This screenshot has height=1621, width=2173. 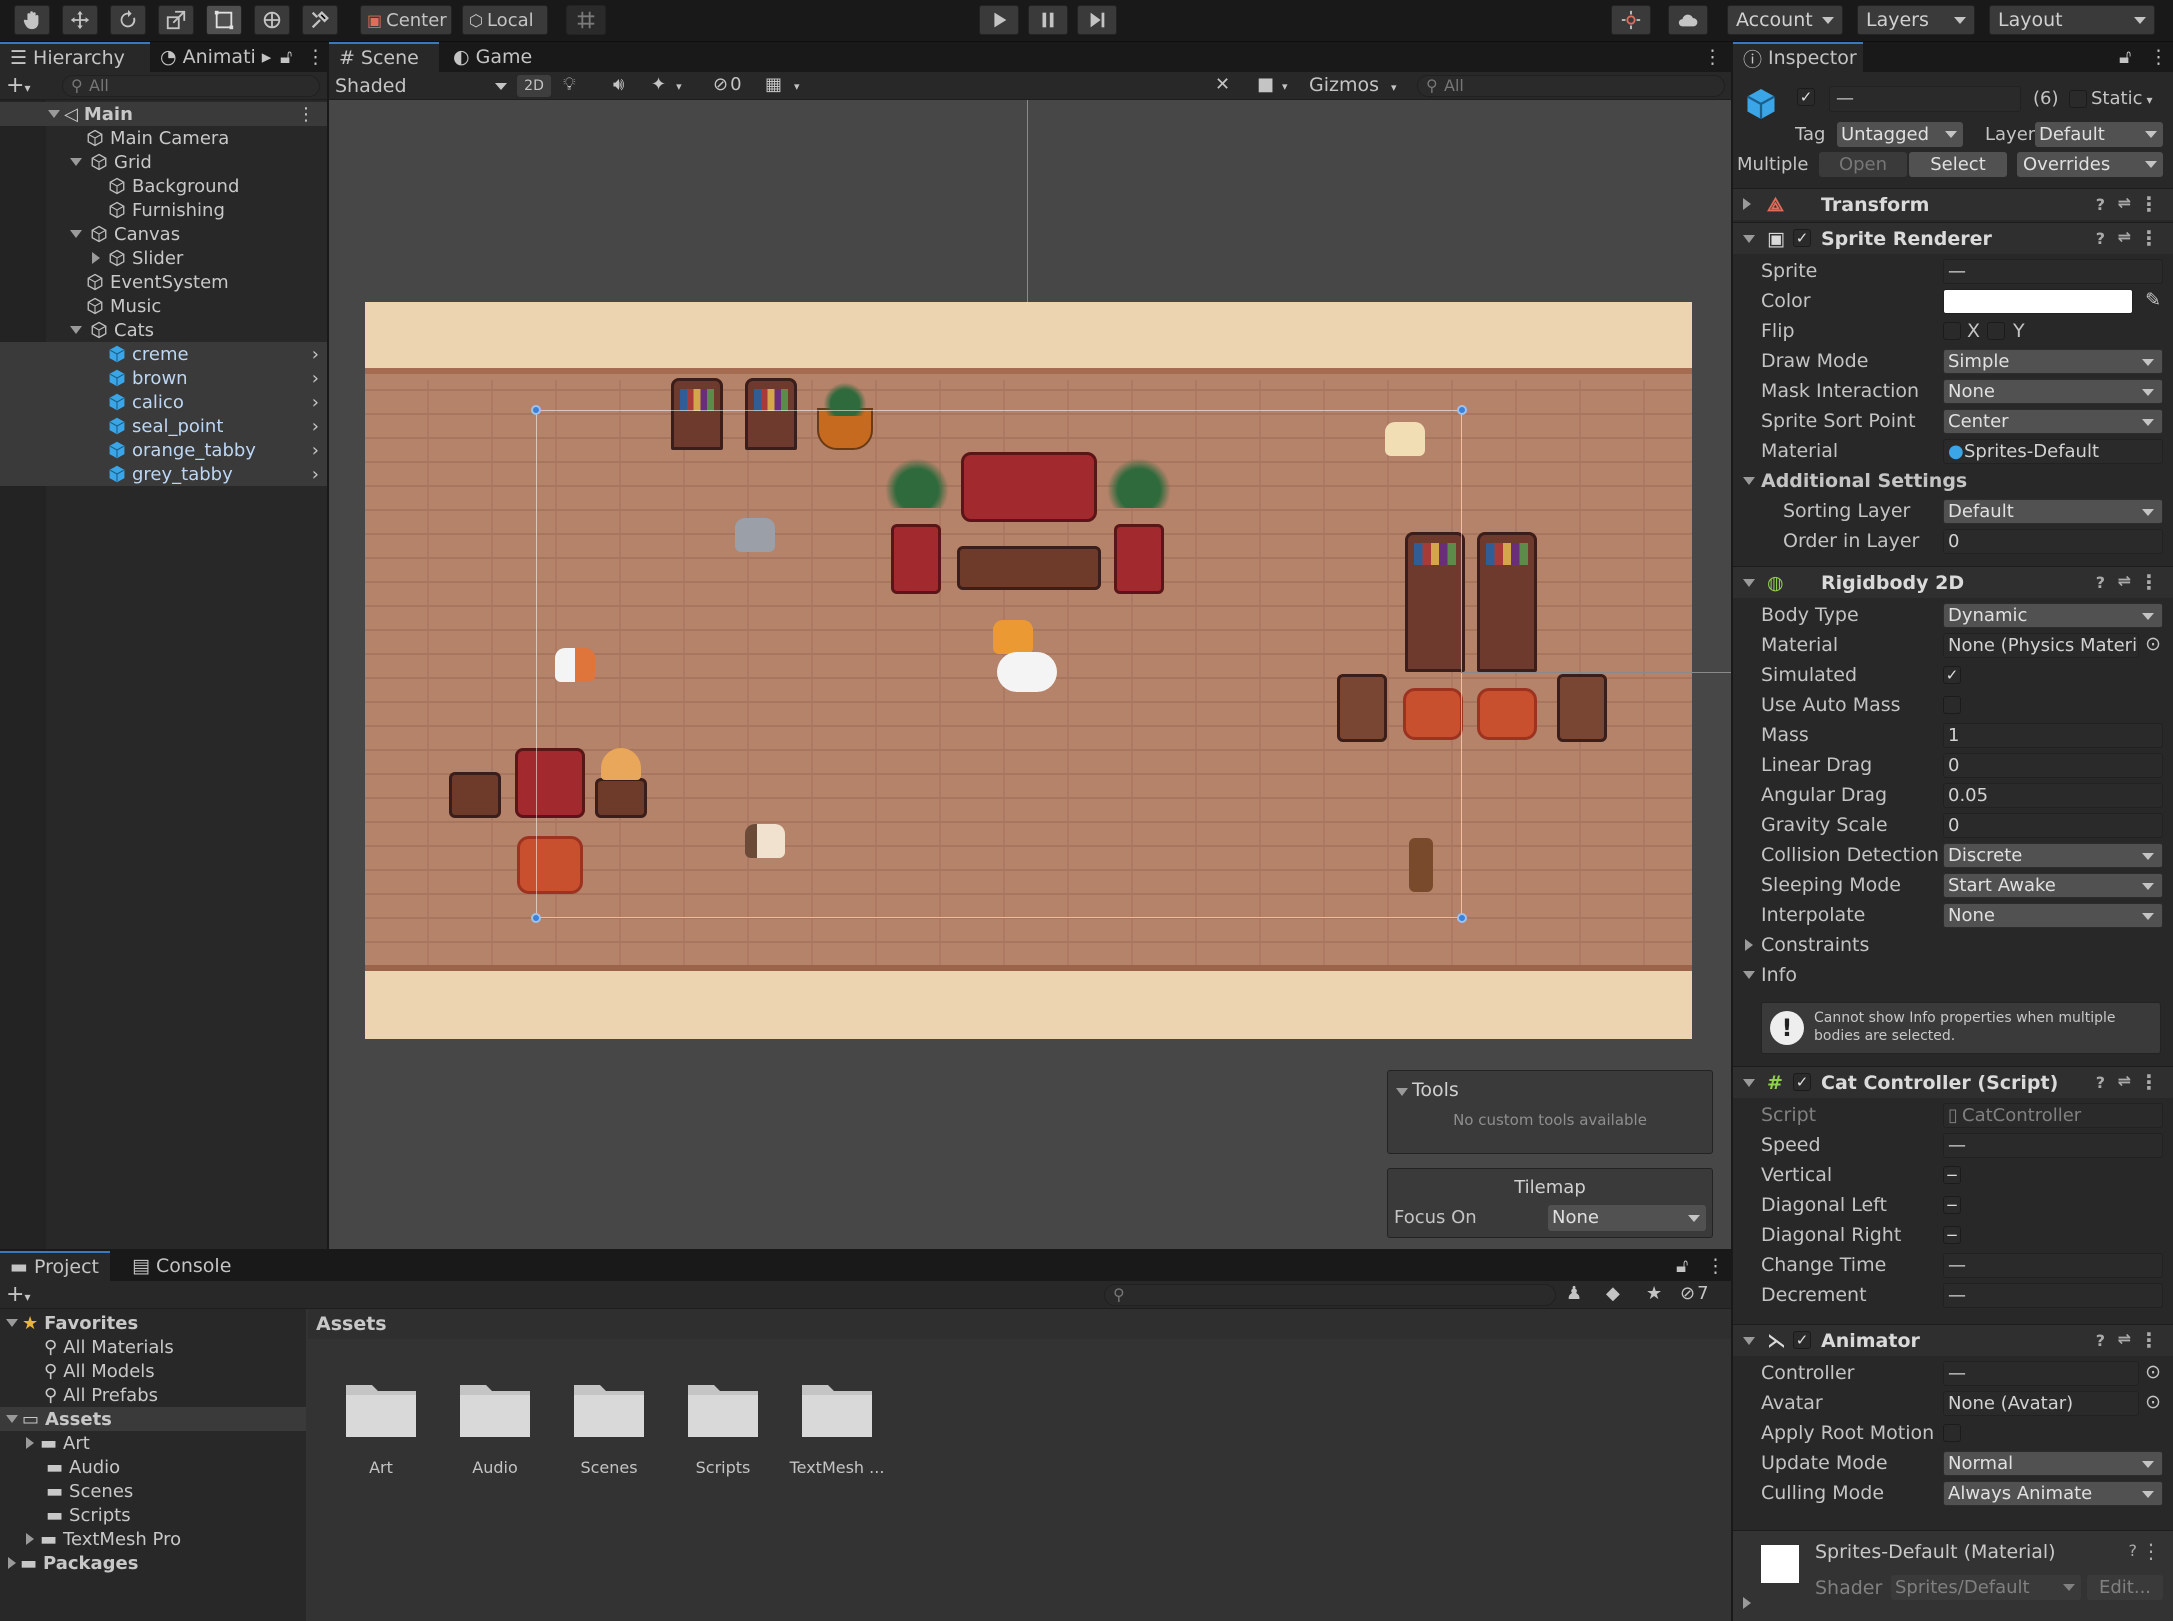 What do you see at coordinates (727, 84) in the screenshot?
I see `scene-visibility-toggle: ⊘ 0` at bounding box center [727, 84].